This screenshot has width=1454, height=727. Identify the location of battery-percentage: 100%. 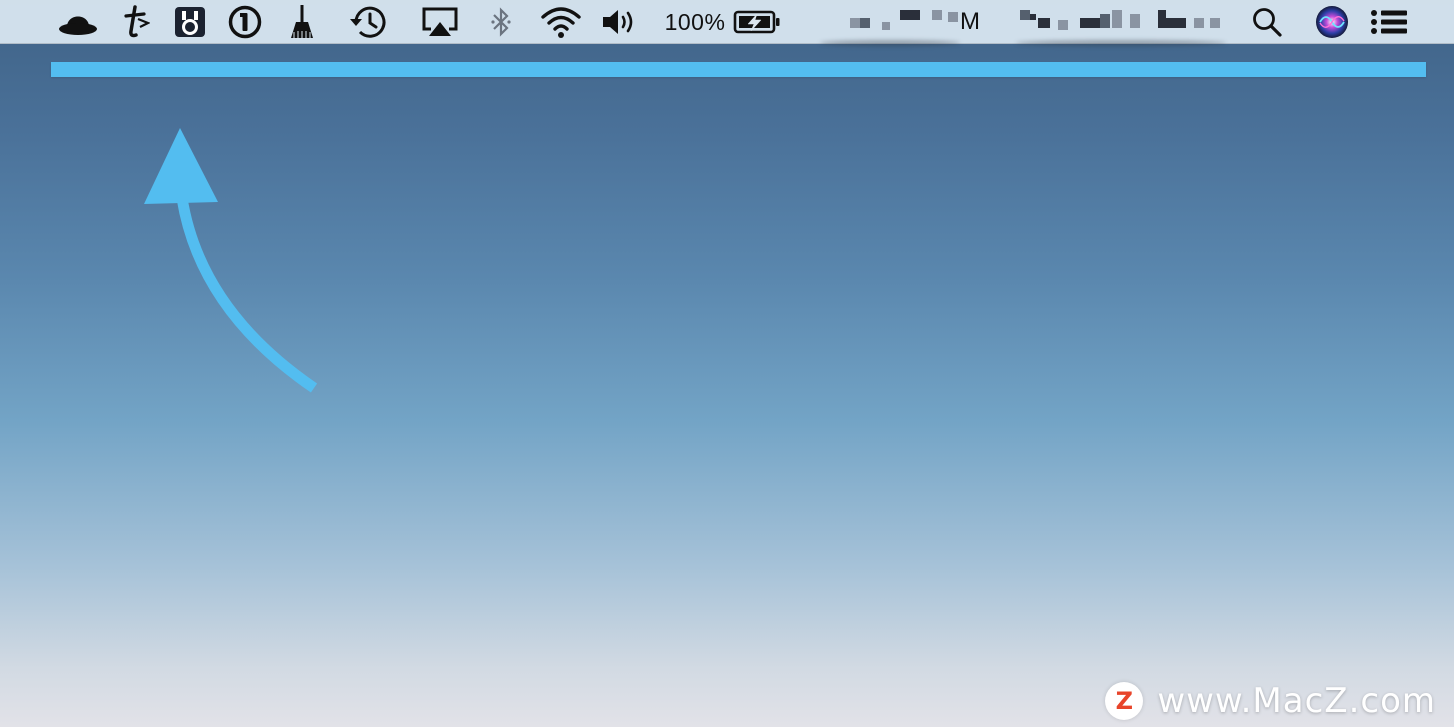
(695, 22).